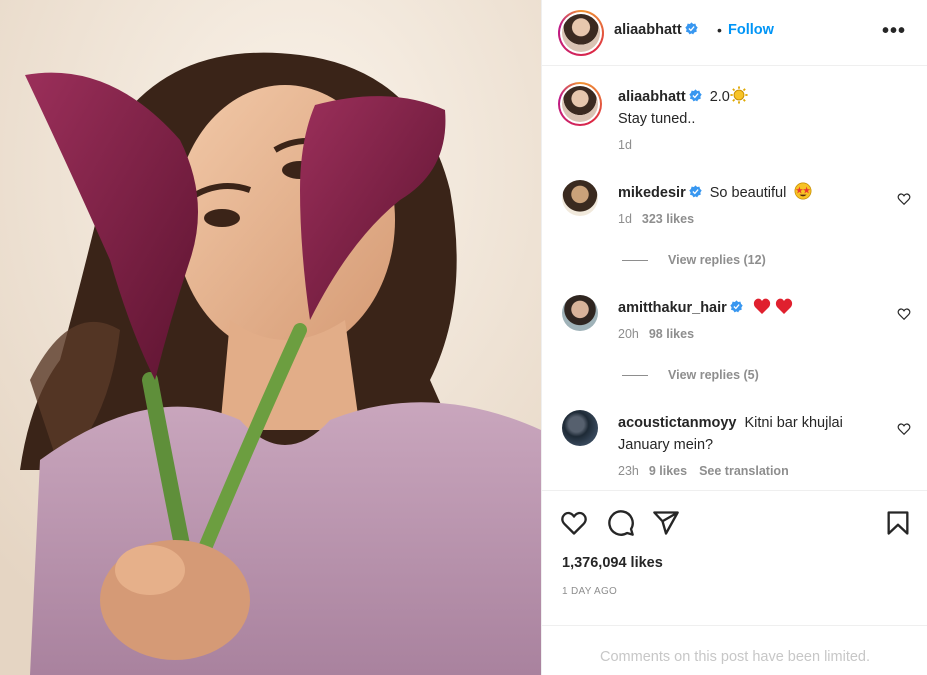 This screenshot has width=927, height=675. What do you see at coordinates (671, 334) in the screenshot?
I see `comment-likes: 98 likes` at bounding box center [671, 334].